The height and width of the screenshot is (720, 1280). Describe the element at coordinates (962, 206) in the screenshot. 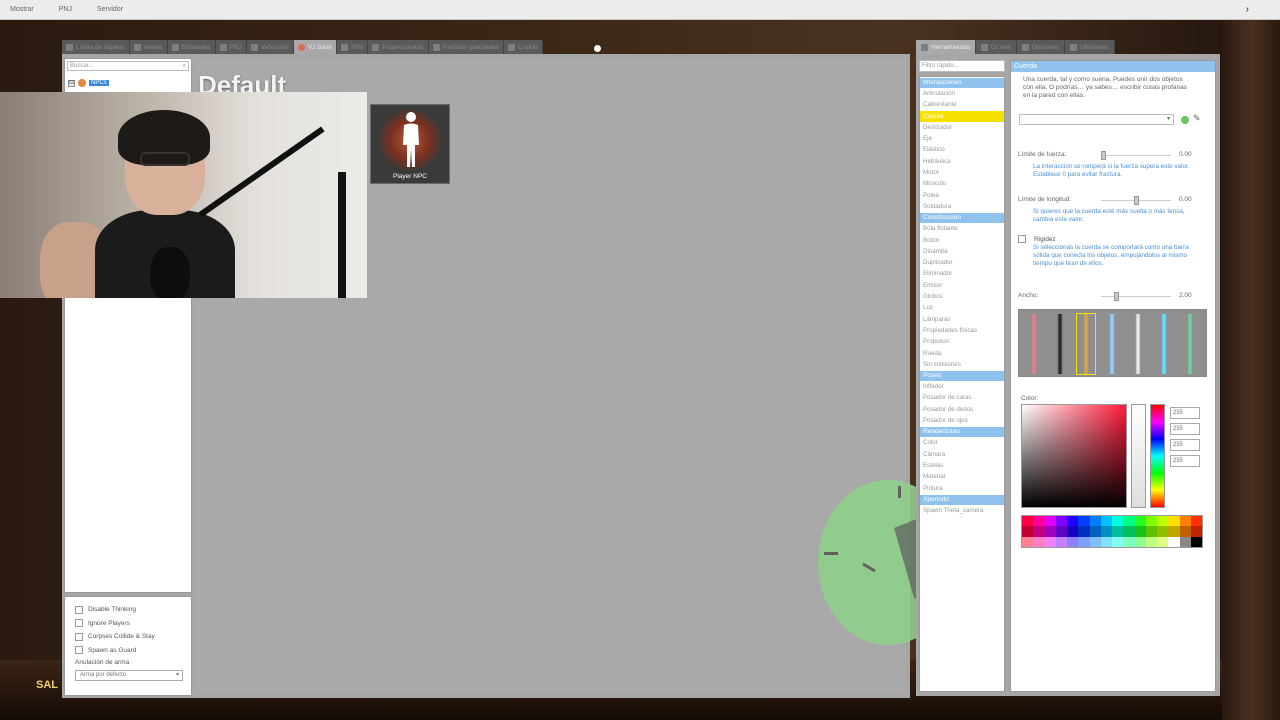

I see `tool-item: Soldadura` at that location.